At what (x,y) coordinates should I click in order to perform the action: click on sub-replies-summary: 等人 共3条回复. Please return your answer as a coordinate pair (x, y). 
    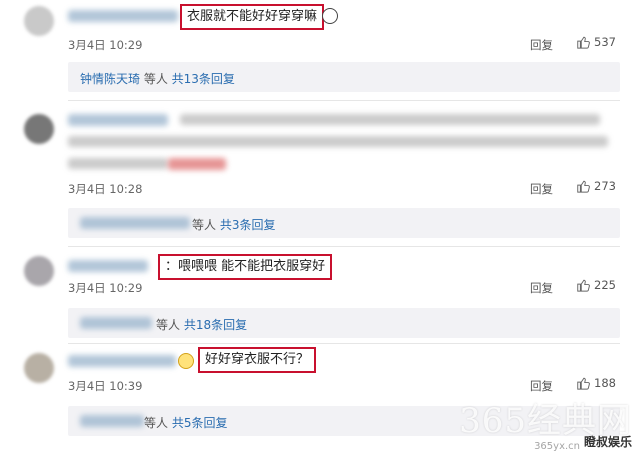
    Looking at the image, I should click on (233, 224).